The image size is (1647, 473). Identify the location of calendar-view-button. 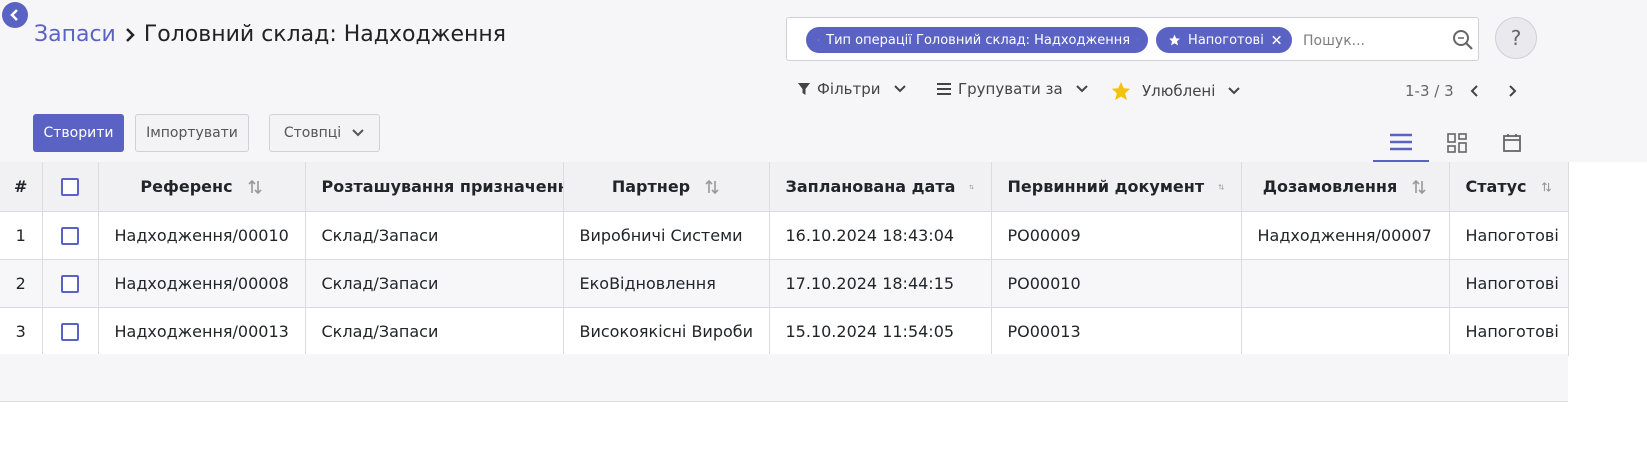
(1512, 143).